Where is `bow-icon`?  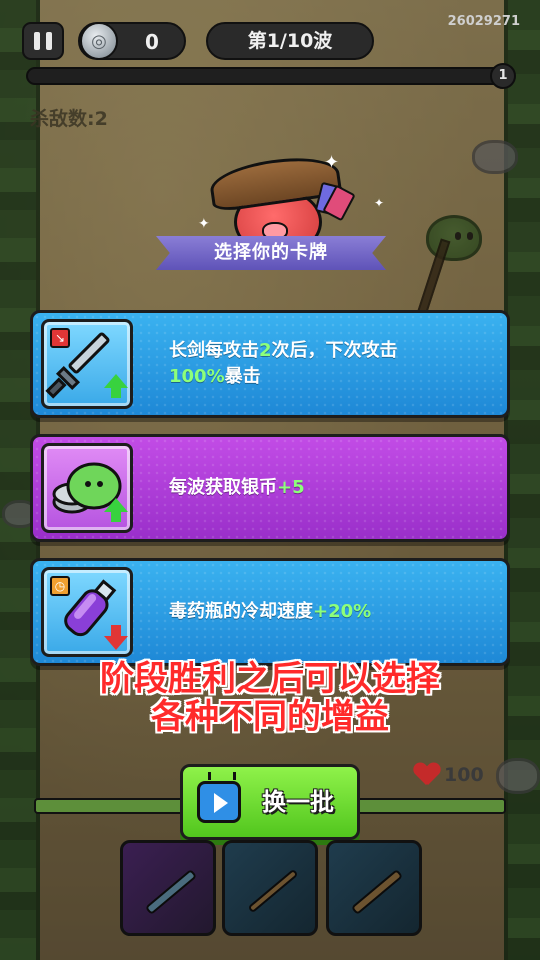
bow-icon is located at coordinates (273, 891).